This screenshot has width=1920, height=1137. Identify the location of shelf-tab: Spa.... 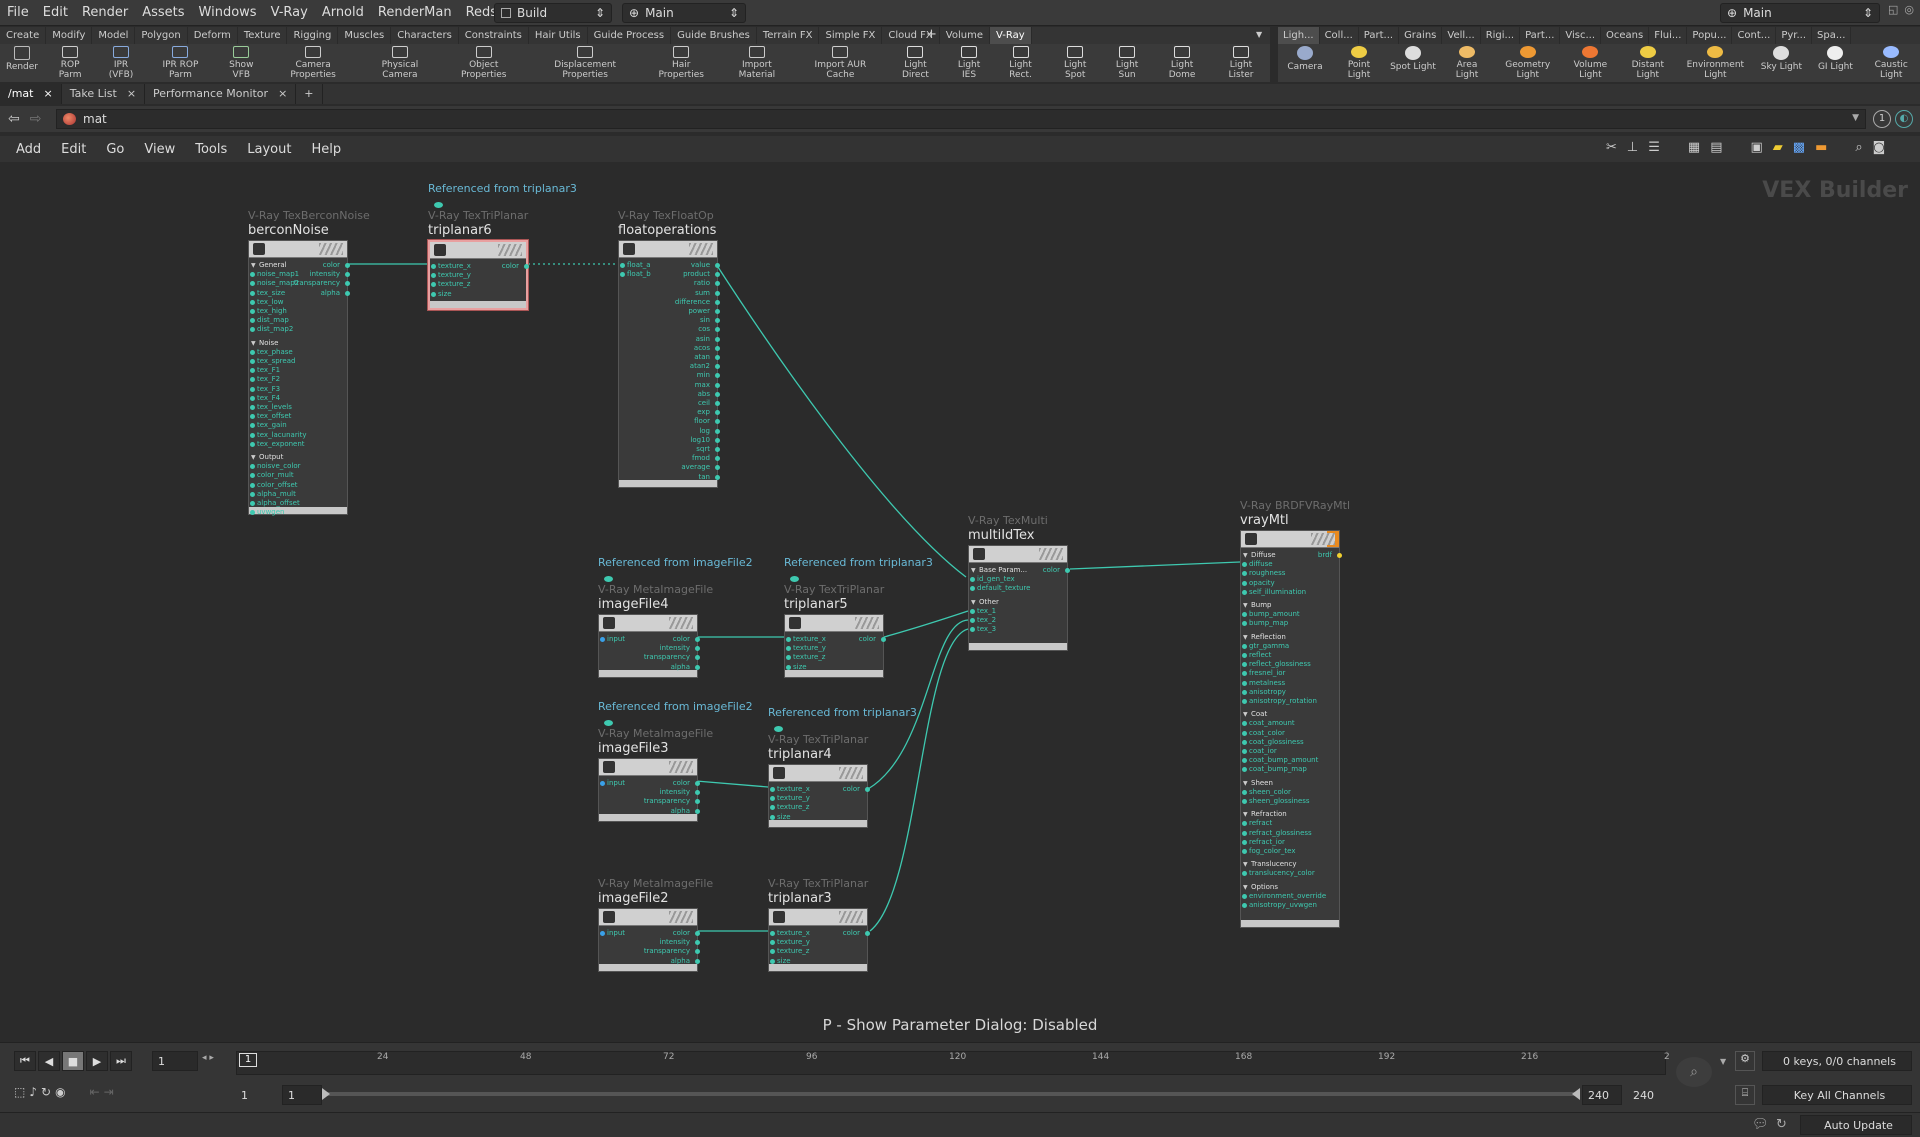
(1832, 35).